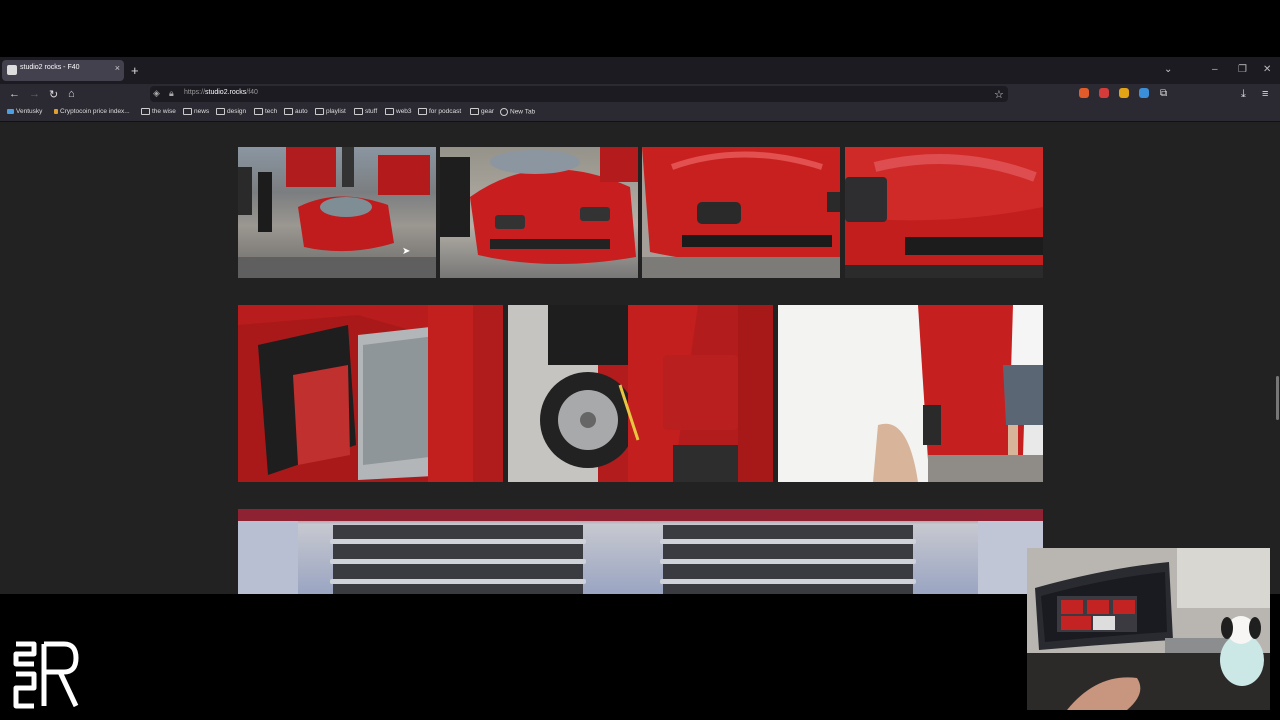  Describe the element at coordinates (135, 70) in the screenshot. I see `new-tab-button: +` at that location.